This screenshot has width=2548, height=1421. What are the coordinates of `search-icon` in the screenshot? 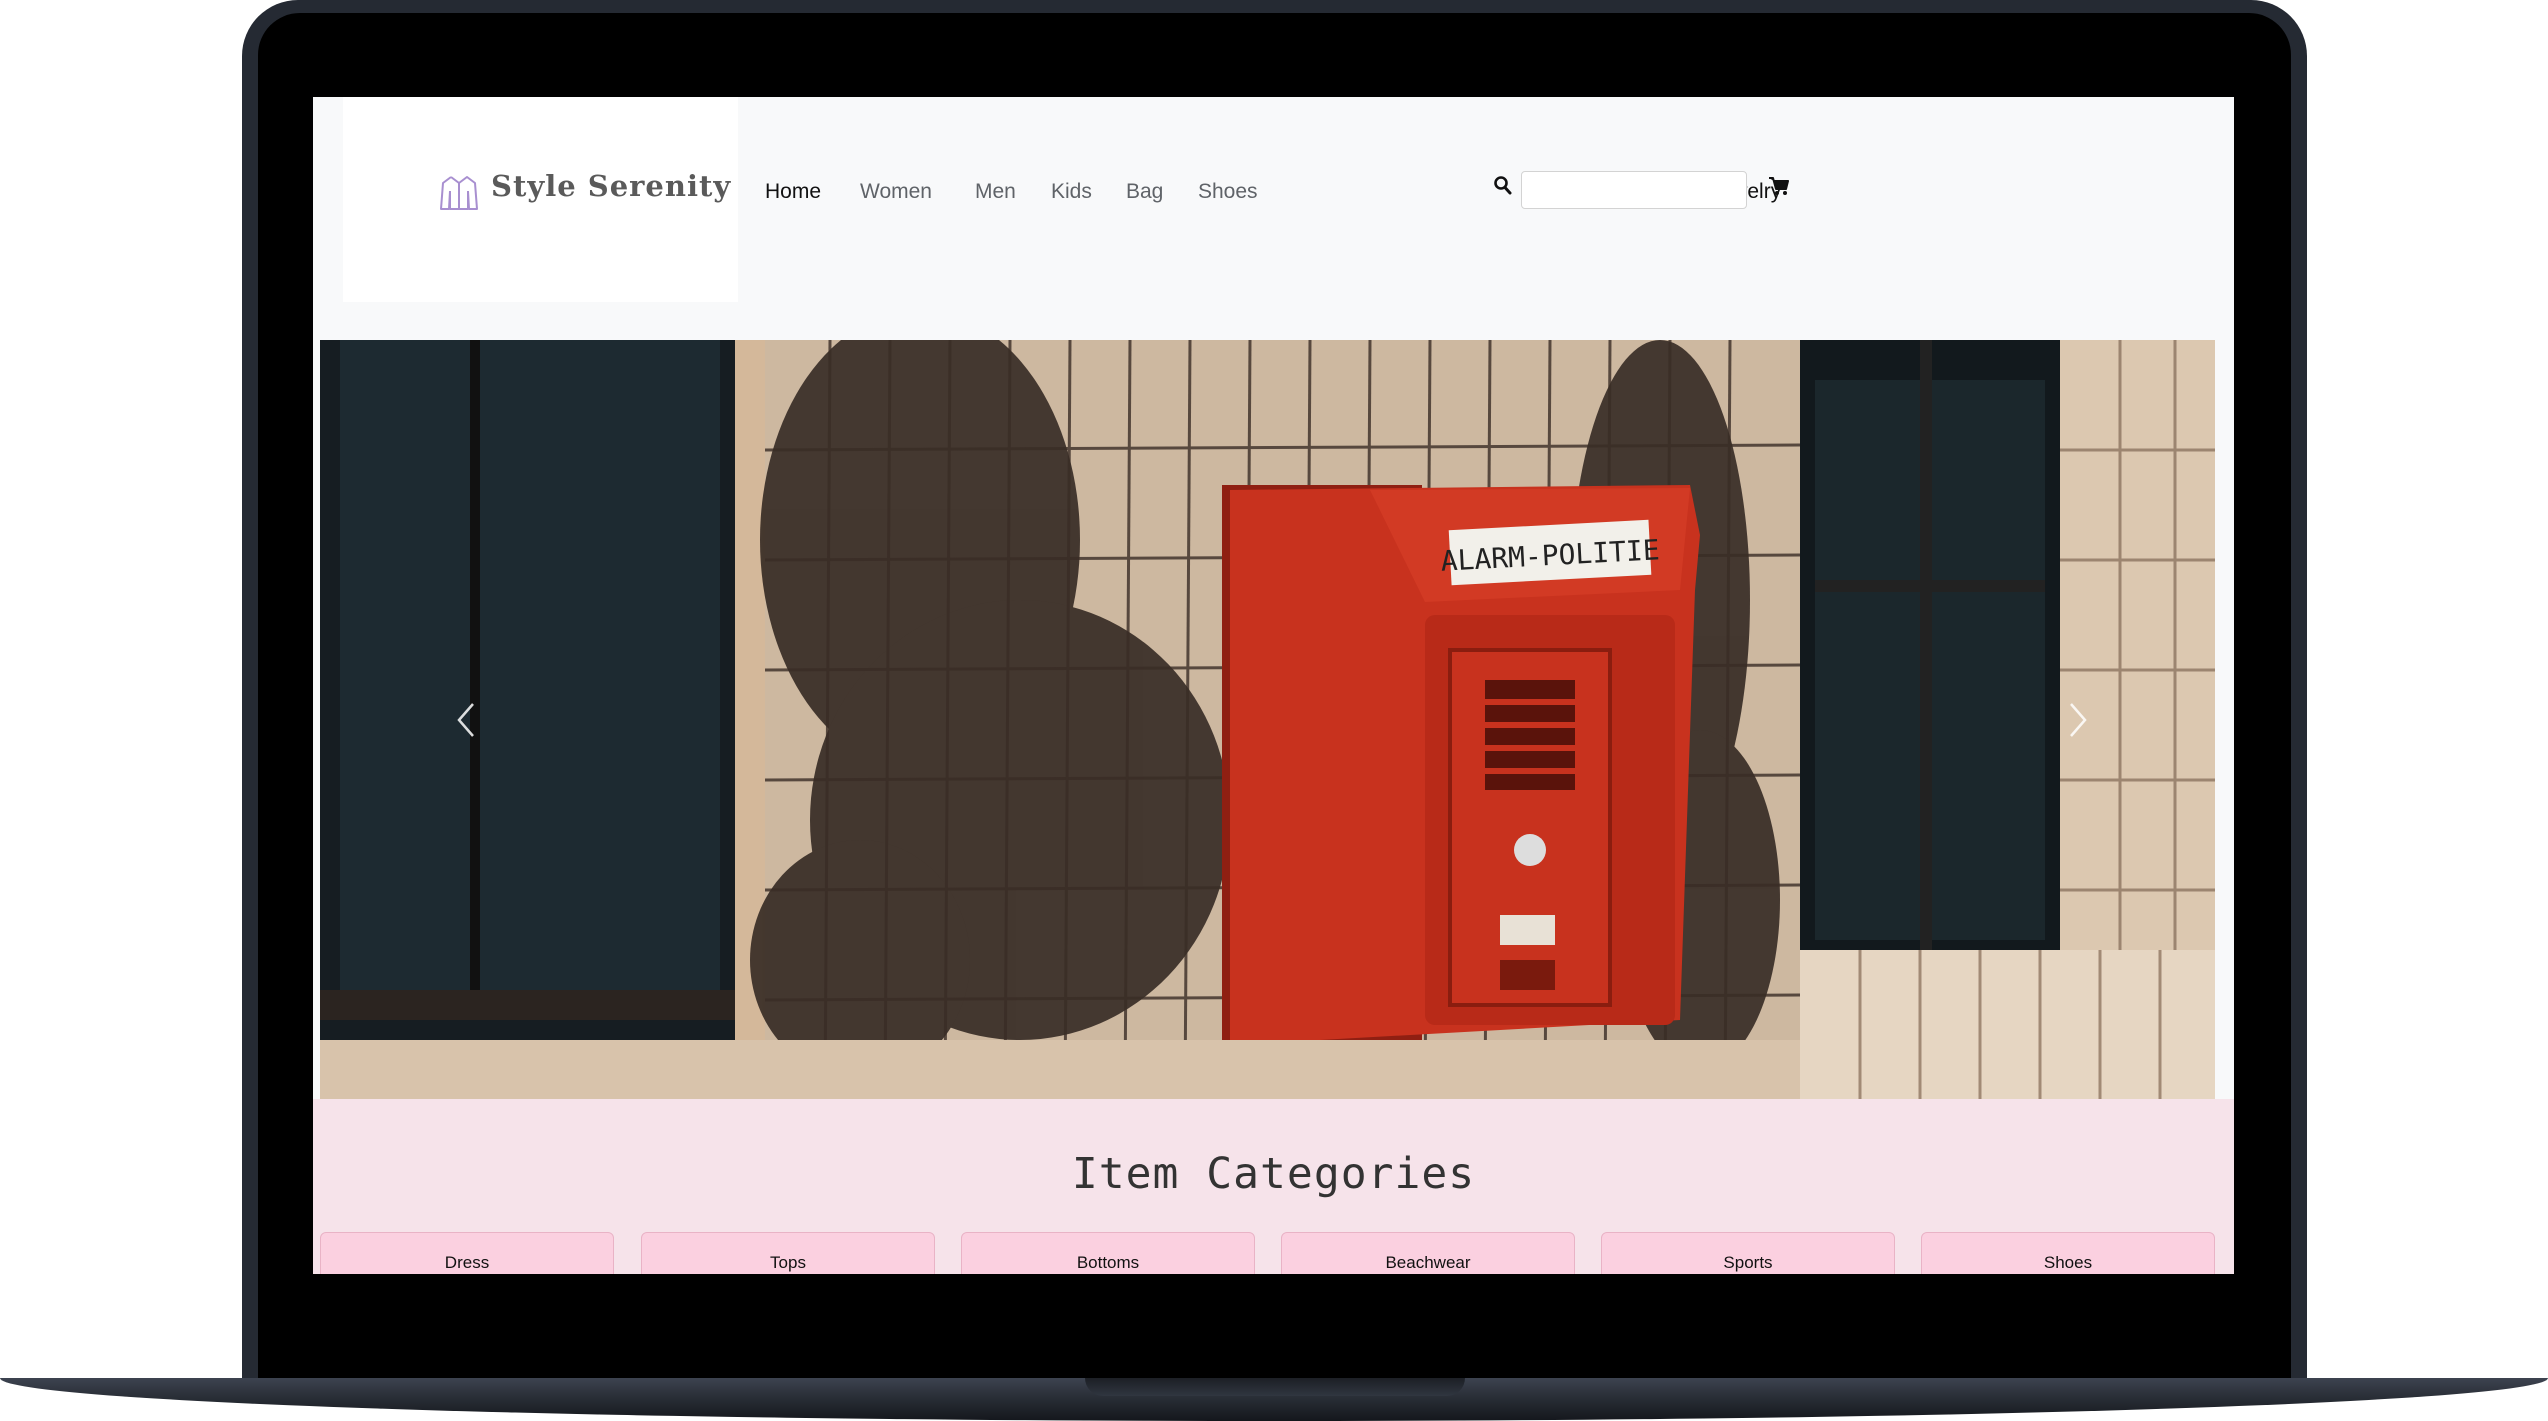 It's located at (1503, 186).